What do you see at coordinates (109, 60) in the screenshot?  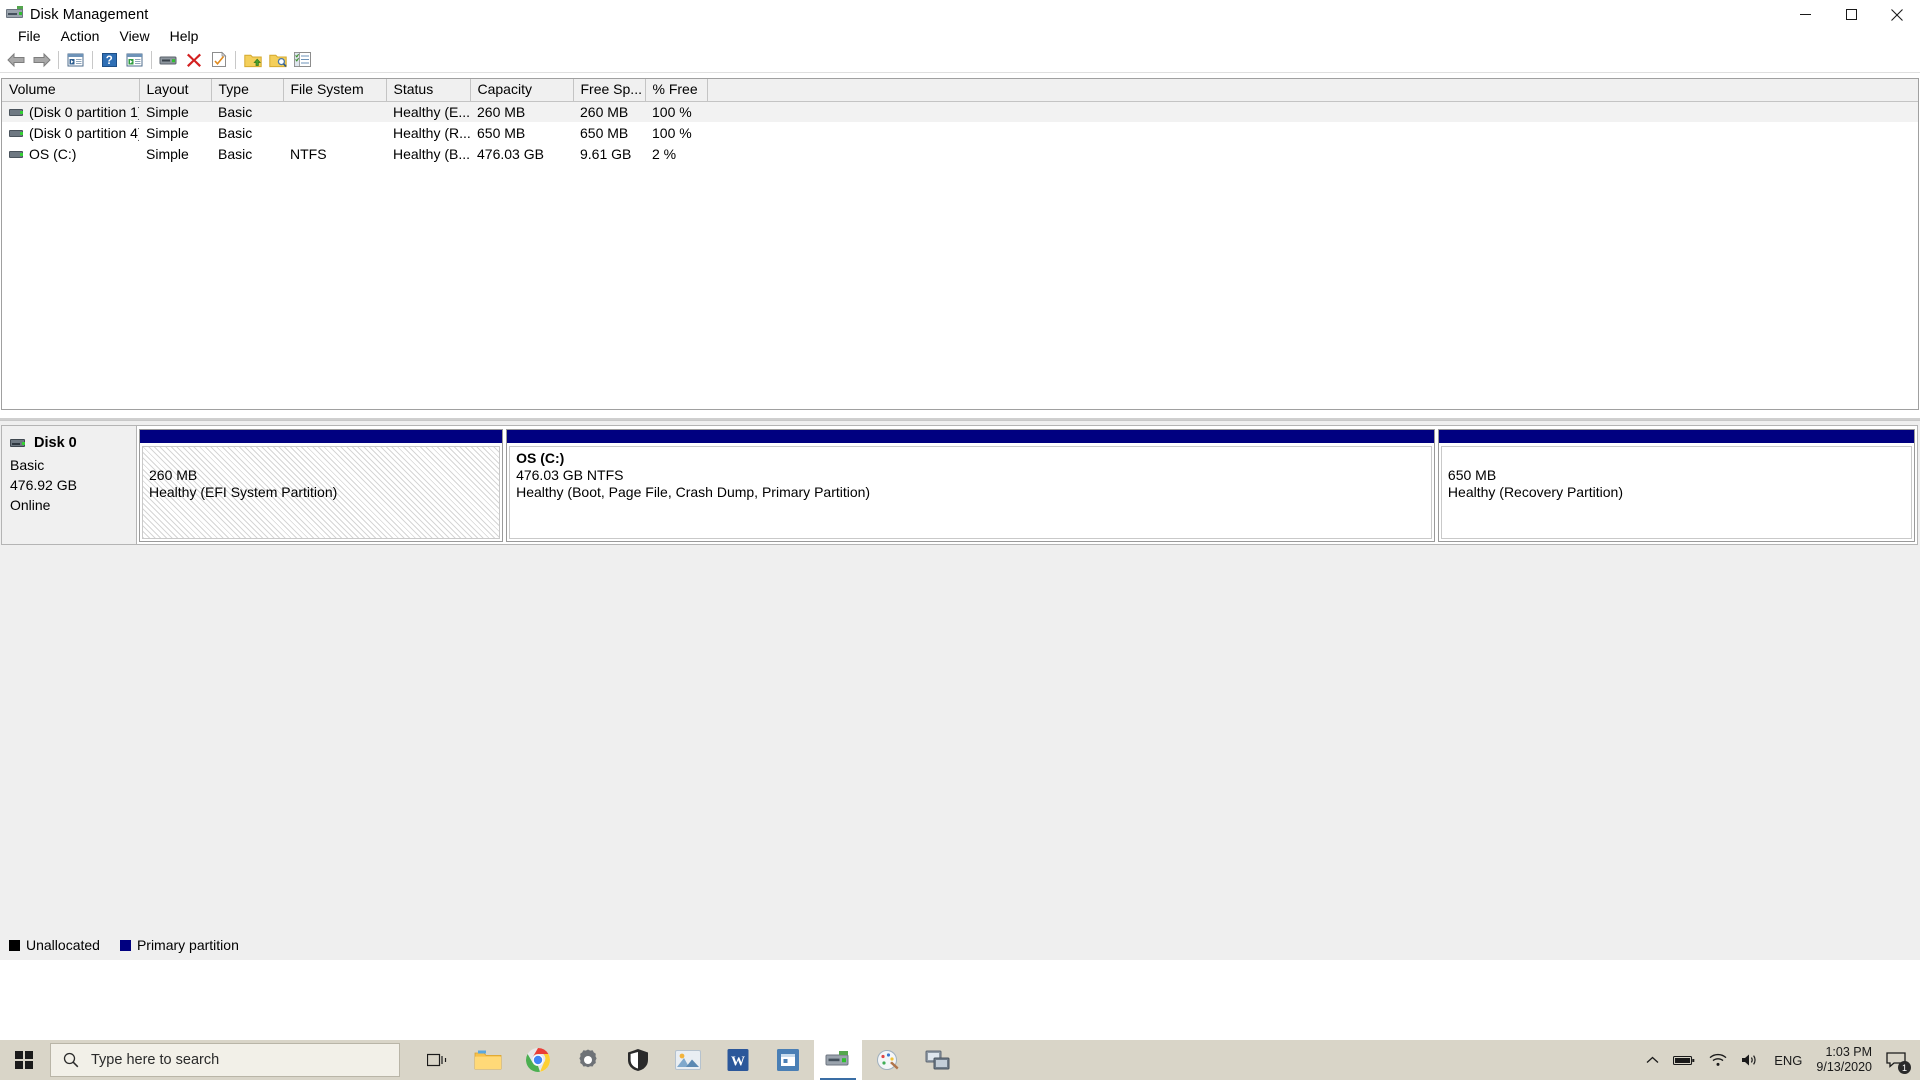 I see `help-button: ?` at bounding box center [109, 60].